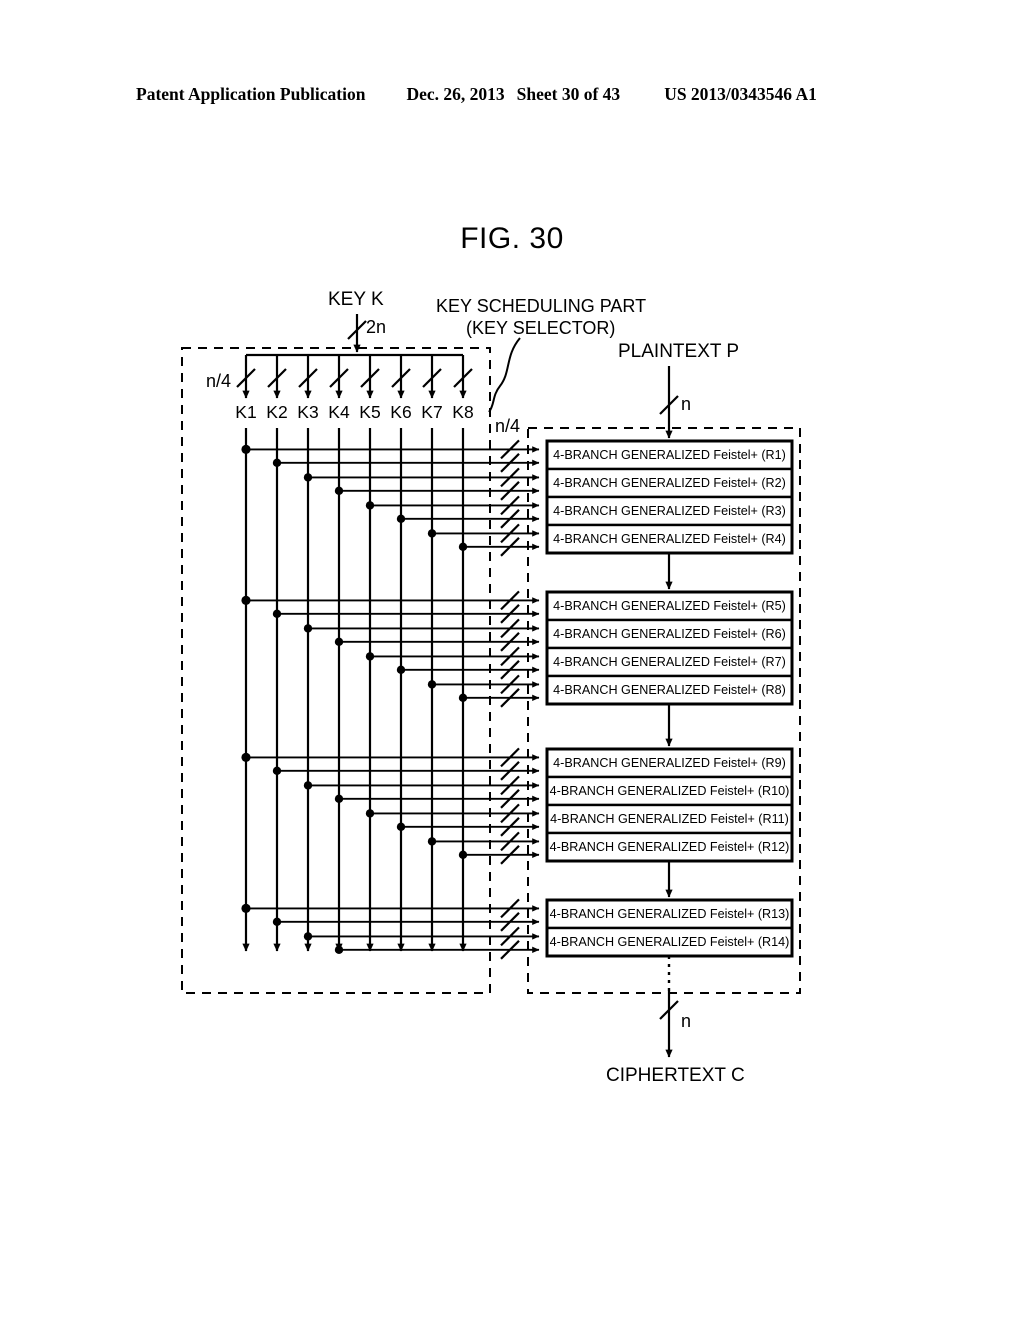 This screenshot has width=1024, height=1320. What do you see at coordinates (218, 381) in the screenshot?
I see `key-fanout-width-label: n/4` at bounding box center [218, 381].